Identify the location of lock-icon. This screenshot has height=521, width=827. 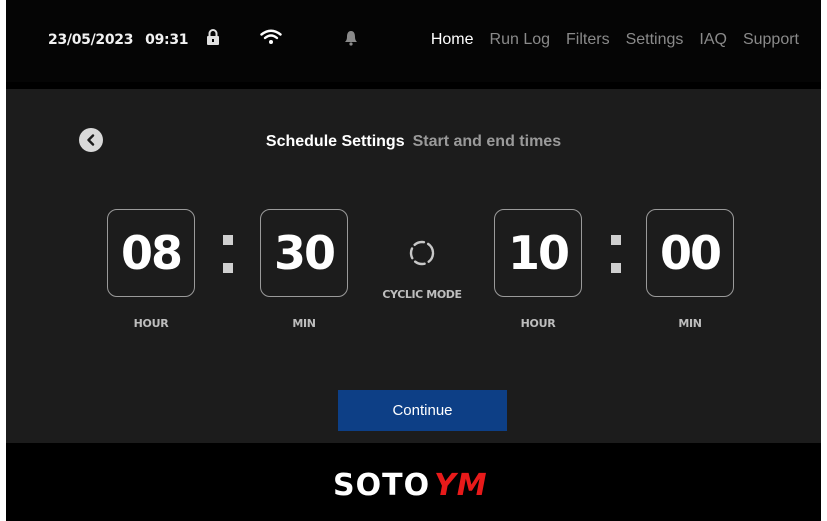
(213, 37).